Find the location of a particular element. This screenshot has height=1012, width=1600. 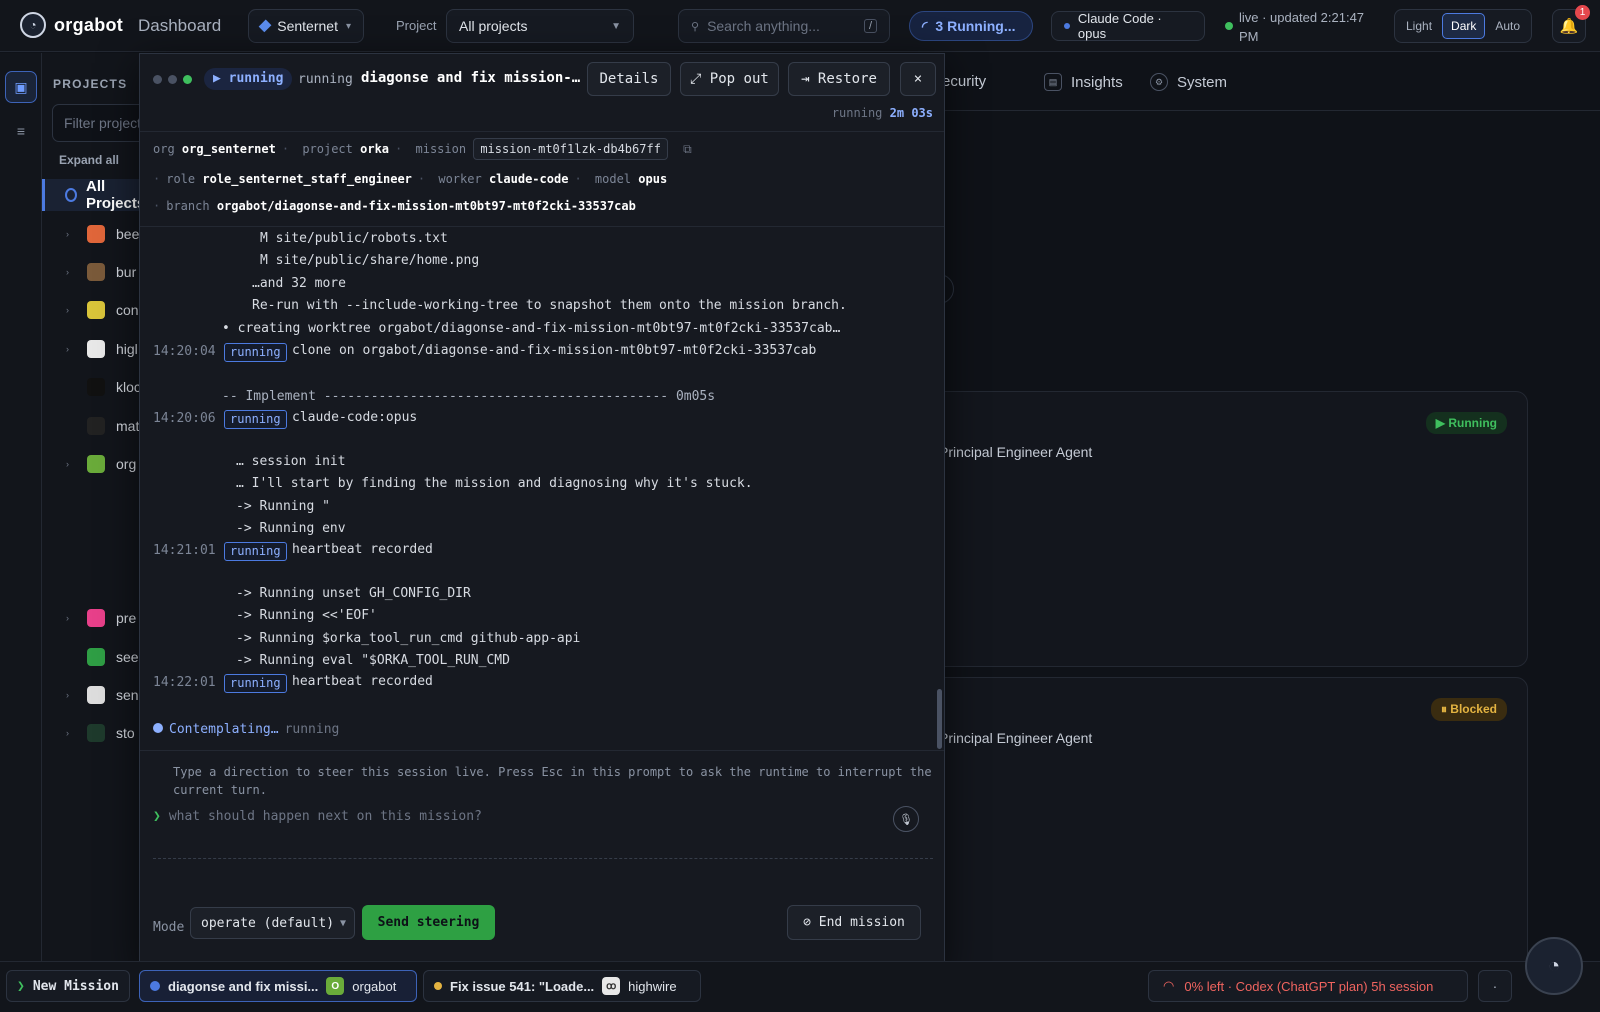

log-scrollbar is located at coordinates (939, 719).